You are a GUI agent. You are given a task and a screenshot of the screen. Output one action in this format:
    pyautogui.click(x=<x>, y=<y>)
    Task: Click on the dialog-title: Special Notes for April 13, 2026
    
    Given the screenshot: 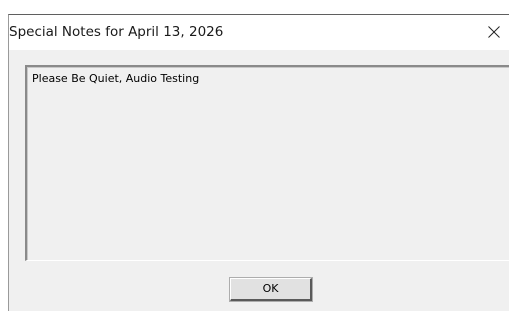 What is the action you would take?
    pyautogui.click(x=116, y=32)
    